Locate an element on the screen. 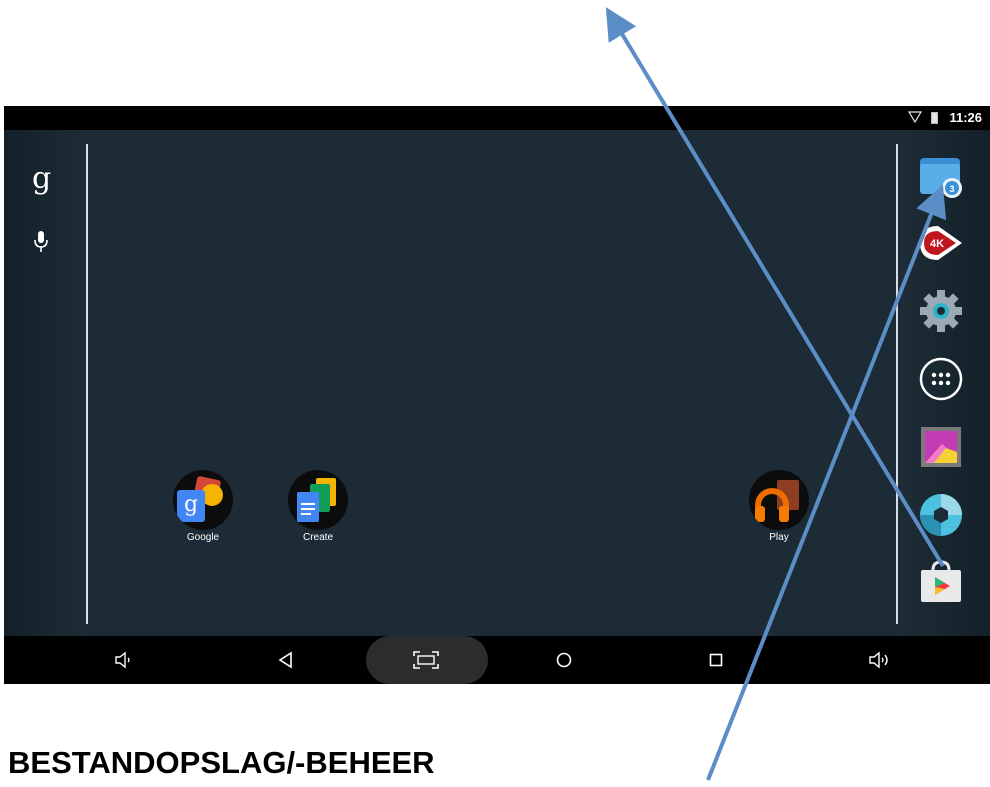 The height and width of the screenshot is (787, 990). 4k-player-icon: 4K is located at coordinates (941, 243).